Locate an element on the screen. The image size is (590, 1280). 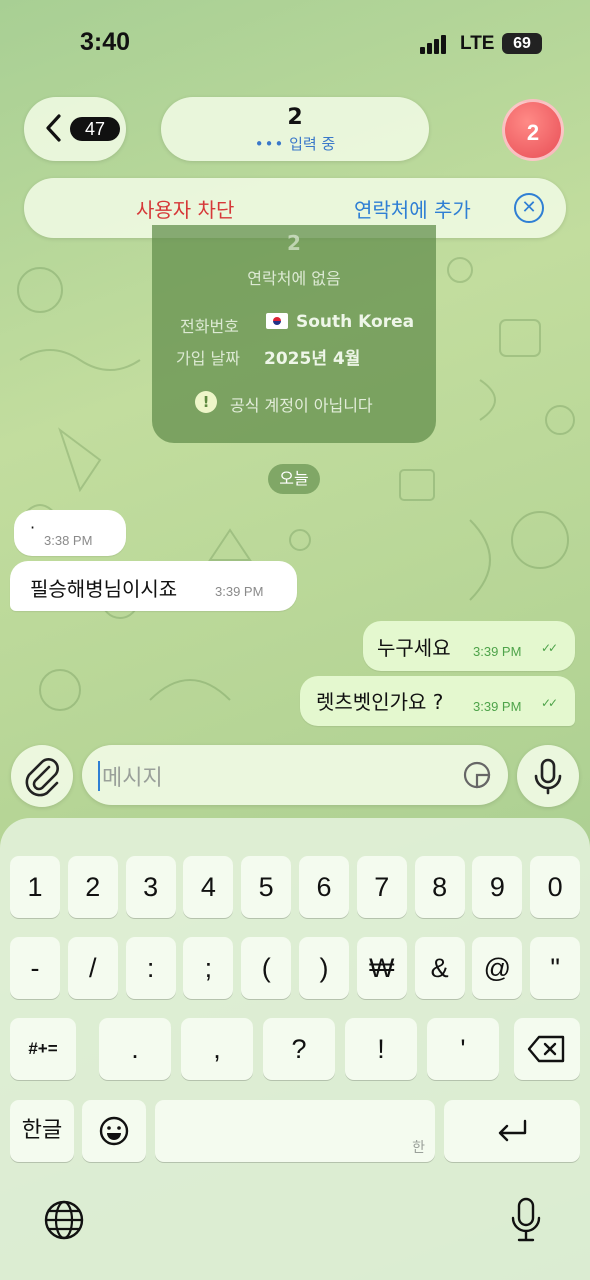
return-key is located at coordinates (512, 1131).